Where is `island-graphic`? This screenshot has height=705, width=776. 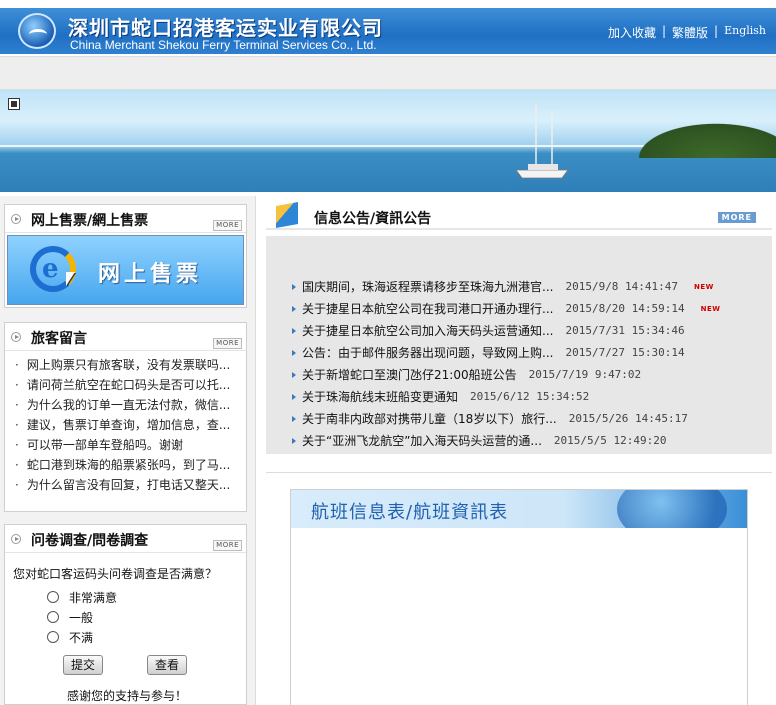
island-graphic is located at coordinates (701, 138).